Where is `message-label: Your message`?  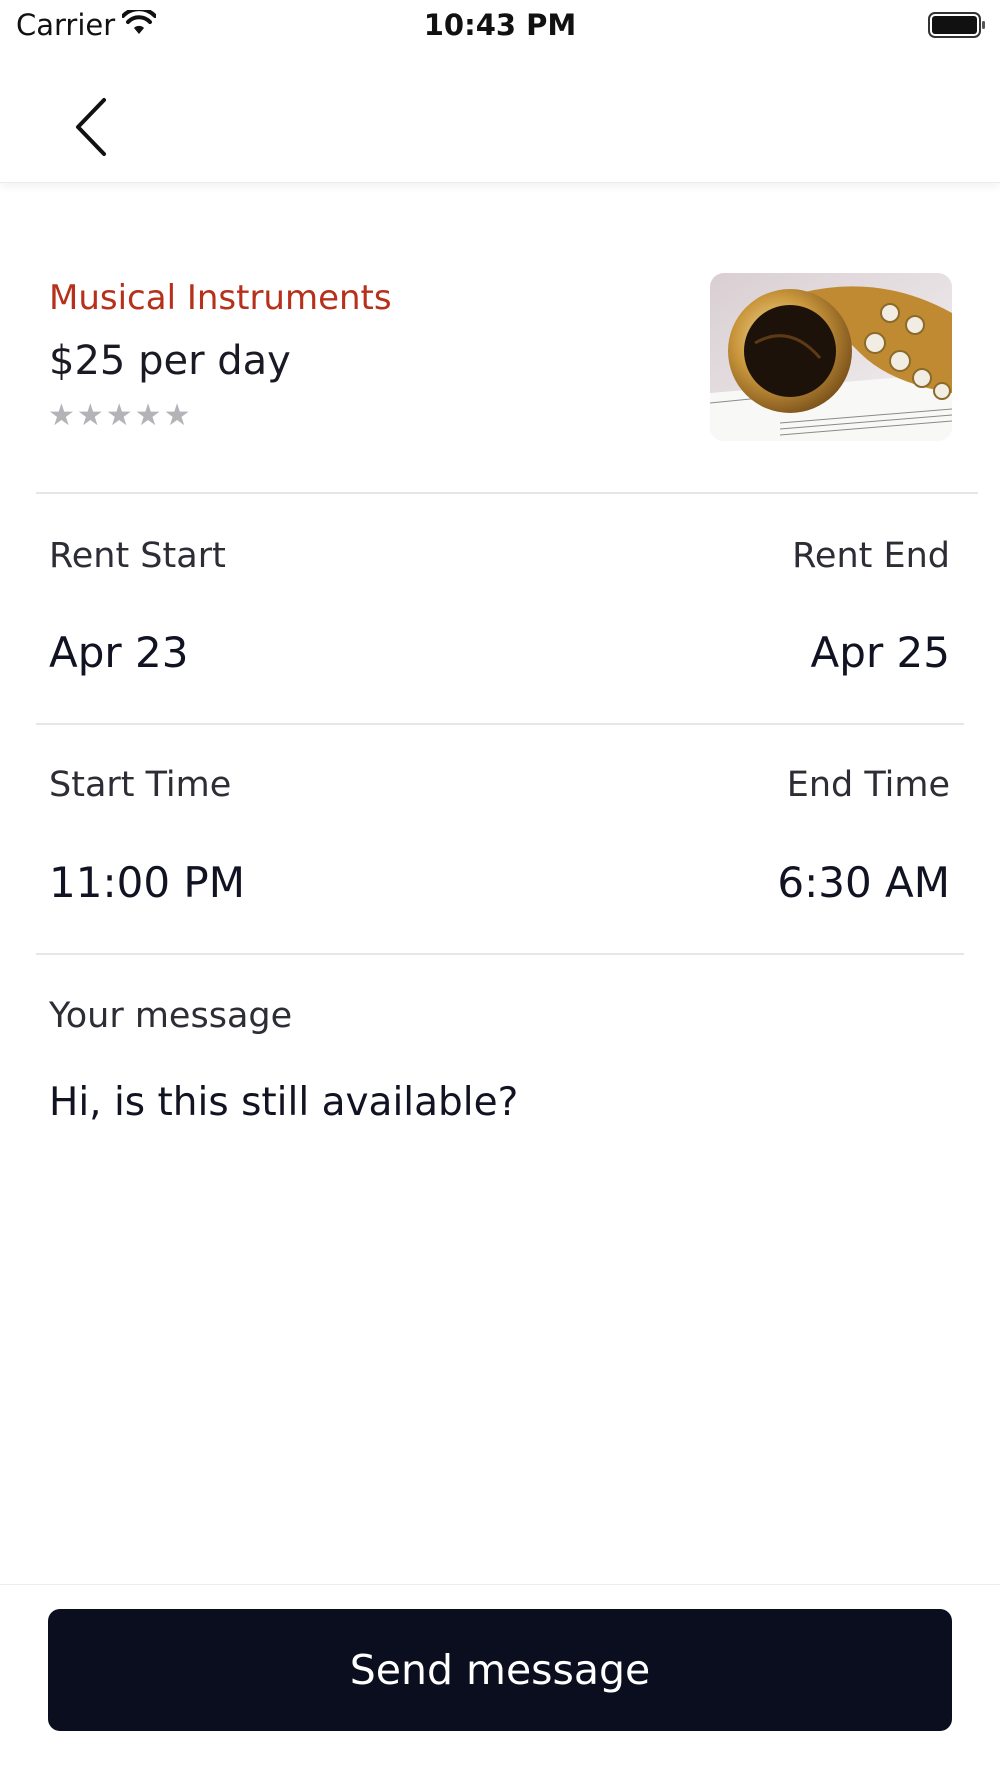 message-label: Your message is located at coordinates (171, 1016).